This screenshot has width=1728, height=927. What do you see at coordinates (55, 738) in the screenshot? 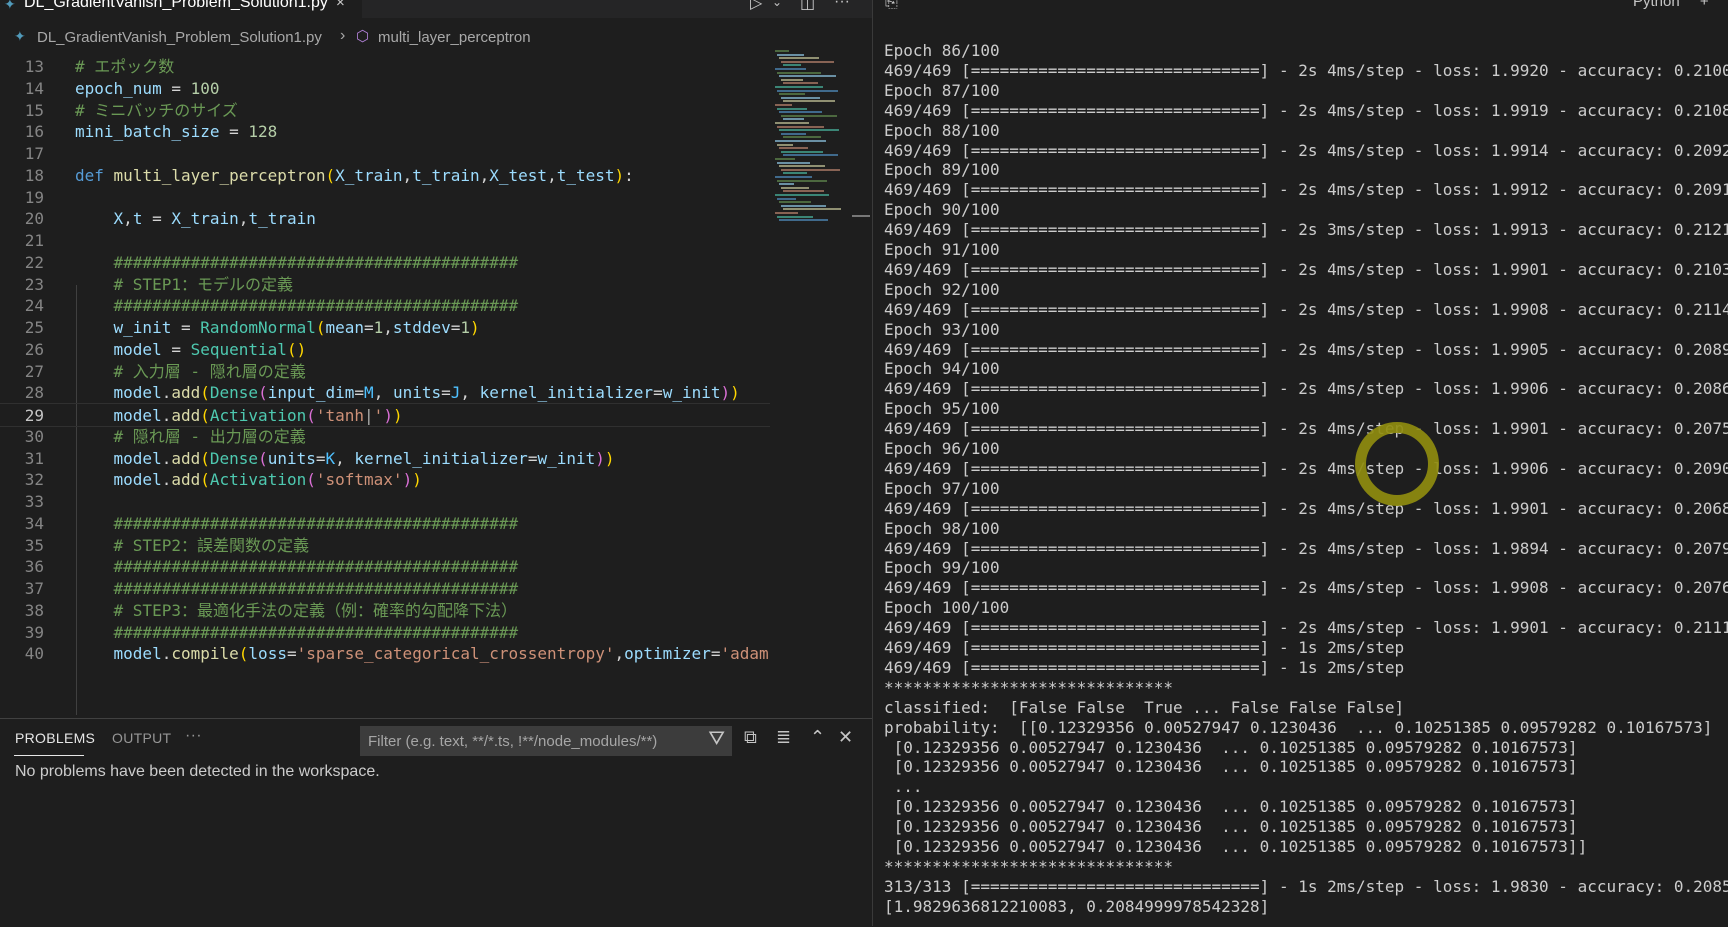
I see `tab-problems: PROBLEMS` at bounding box center [55, 738].